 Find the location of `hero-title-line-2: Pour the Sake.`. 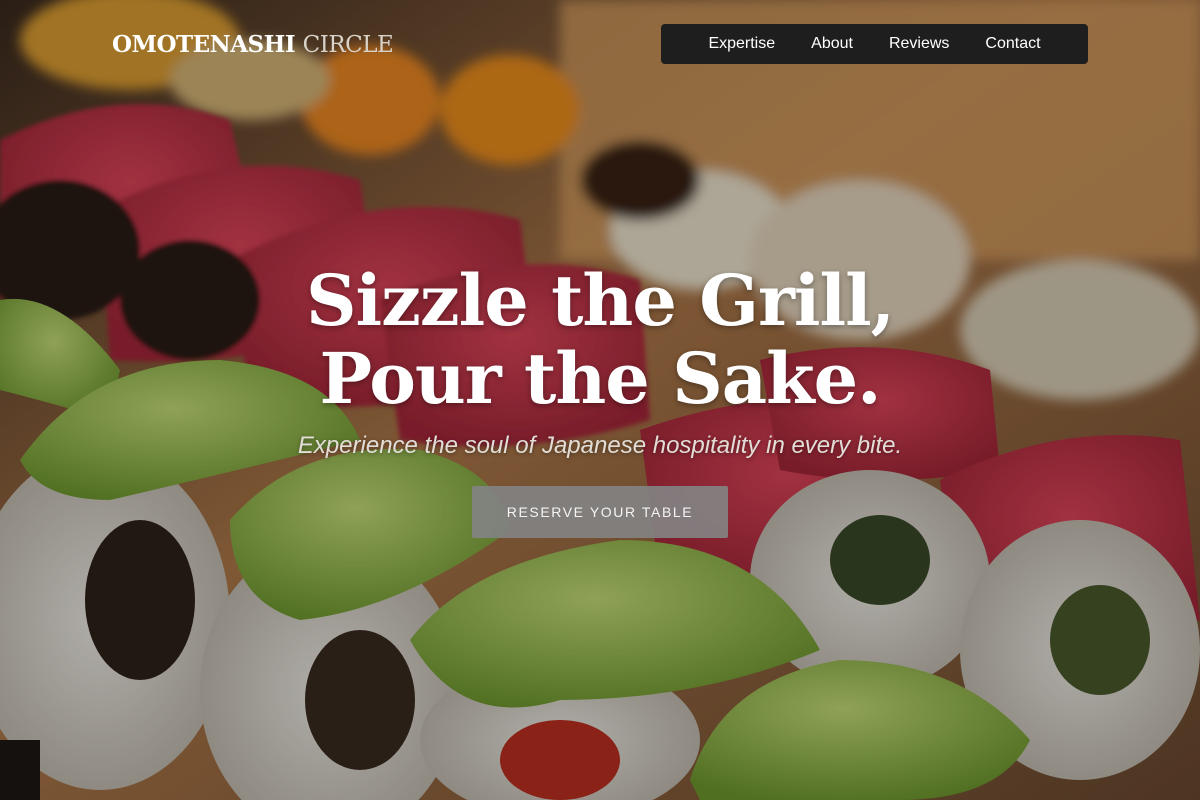

hero-title-line-2: Pour the Sake. is located at coordinates (600, 378).